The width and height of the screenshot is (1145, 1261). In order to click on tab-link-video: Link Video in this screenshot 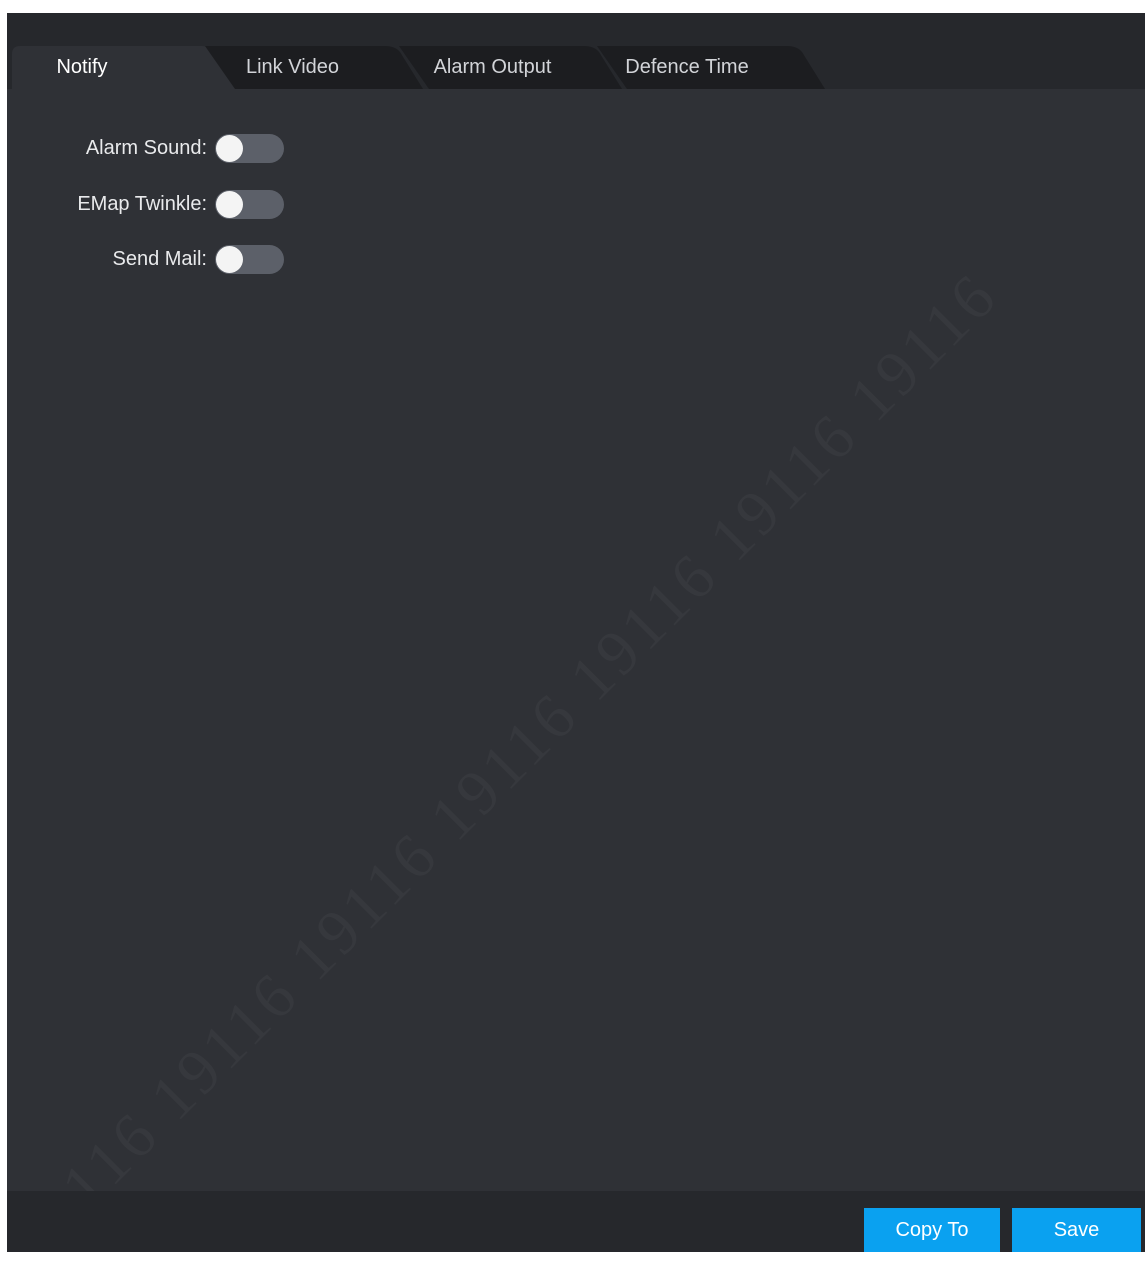, I will do `click(315, 66)`.